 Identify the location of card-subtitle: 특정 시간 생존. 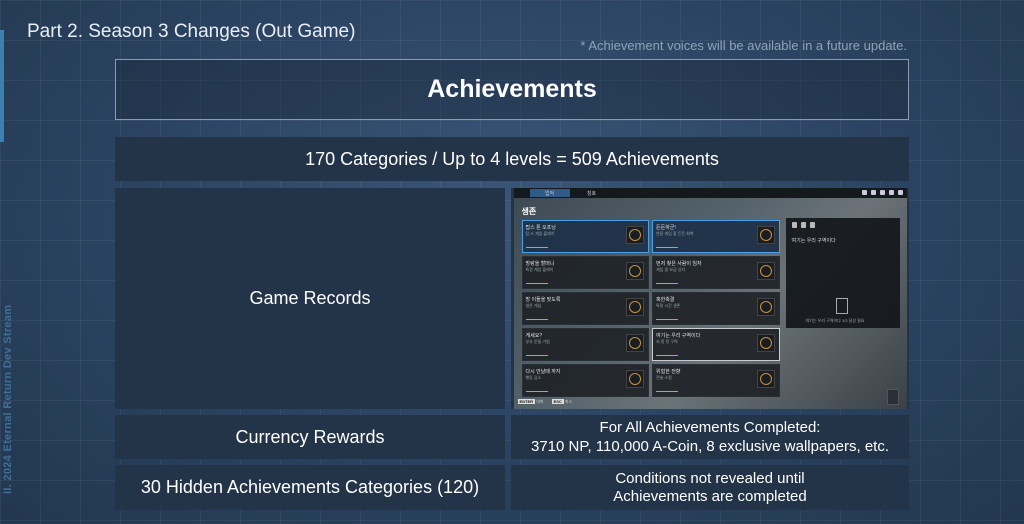
(668, 305).